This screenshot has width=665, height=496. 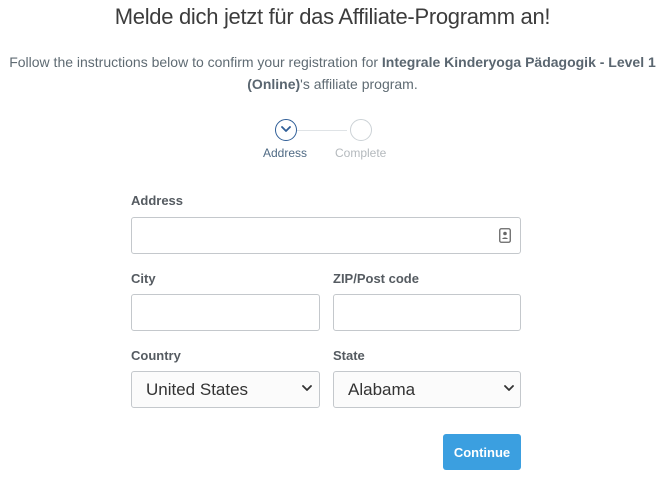 What do you see at coordinates (427, 389) in the screenshot?
I see `state-select: Alabama` at bounding box center [427, 389].